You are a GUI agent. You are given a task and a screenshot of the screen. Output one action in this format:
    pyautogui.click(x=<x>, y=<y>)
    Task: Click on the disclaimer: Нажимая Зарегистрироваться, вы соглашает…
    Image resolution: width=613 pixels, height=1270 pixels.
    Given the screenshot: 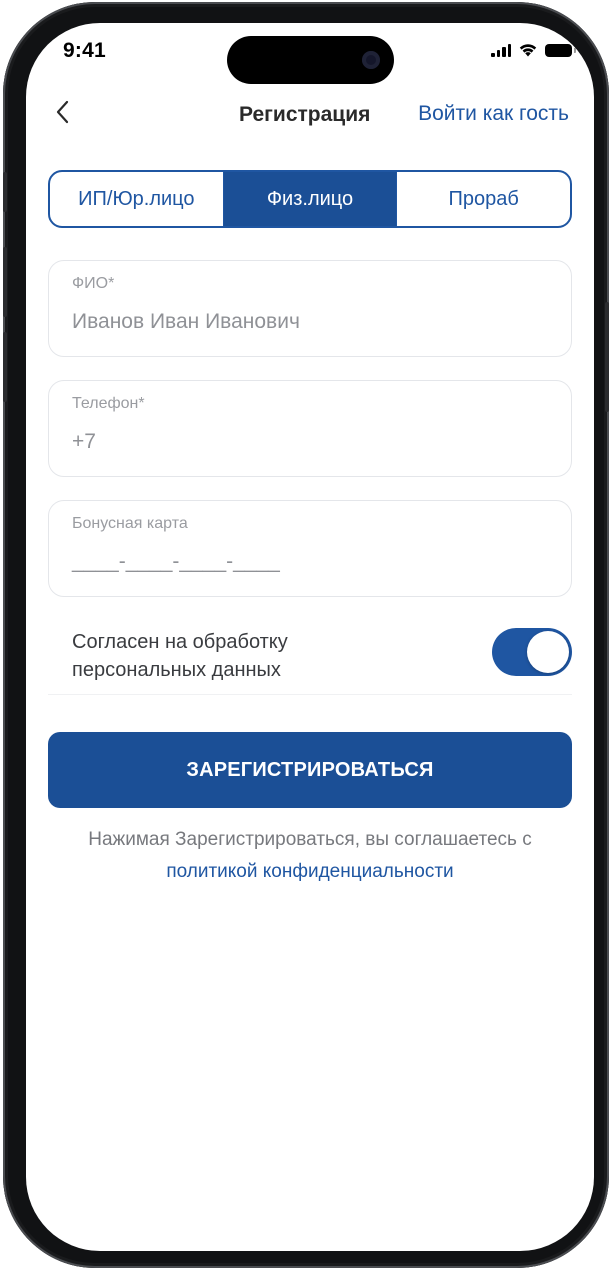 What is the action you would take?
    pyautogui.click(x=310, y=856)
    